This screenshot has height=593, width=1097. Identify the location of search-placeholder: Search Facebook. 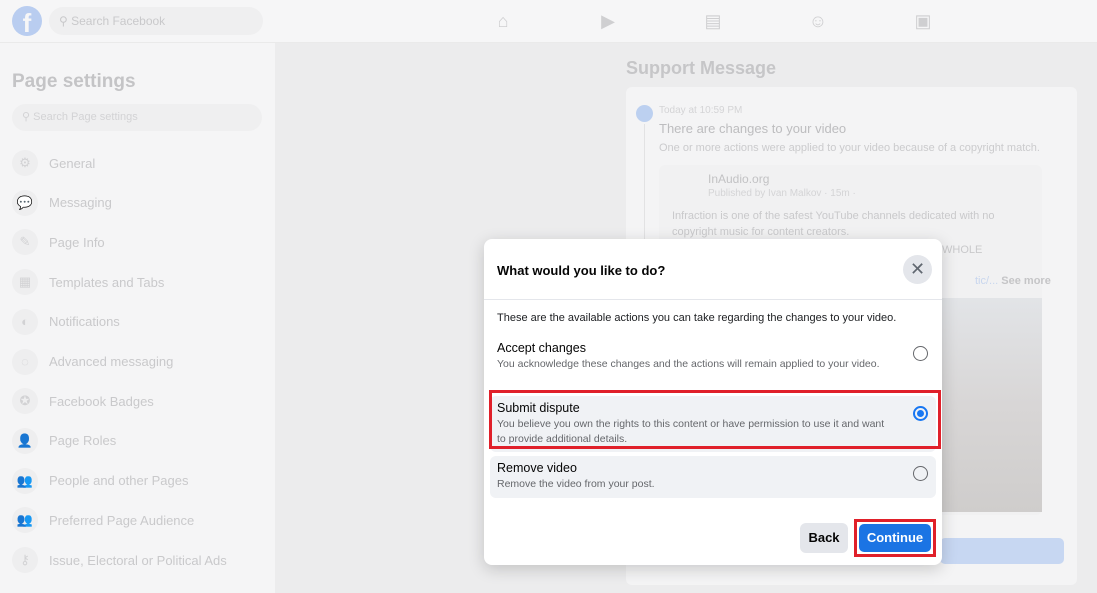
(118, 21).